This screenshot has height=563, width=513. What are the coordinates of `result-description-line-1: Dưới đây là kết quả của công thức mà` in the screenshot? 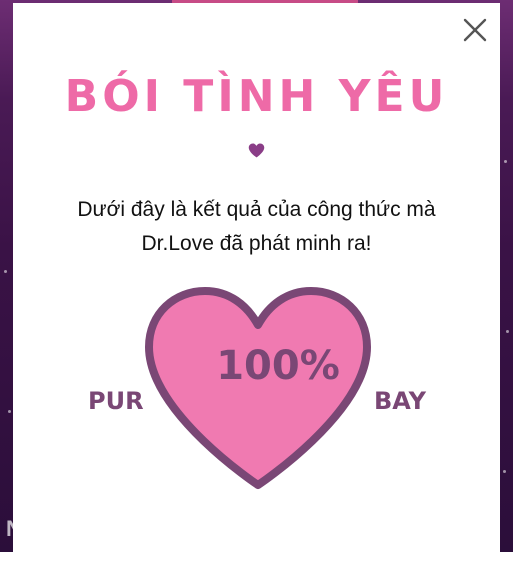 It's located at (256, 209).